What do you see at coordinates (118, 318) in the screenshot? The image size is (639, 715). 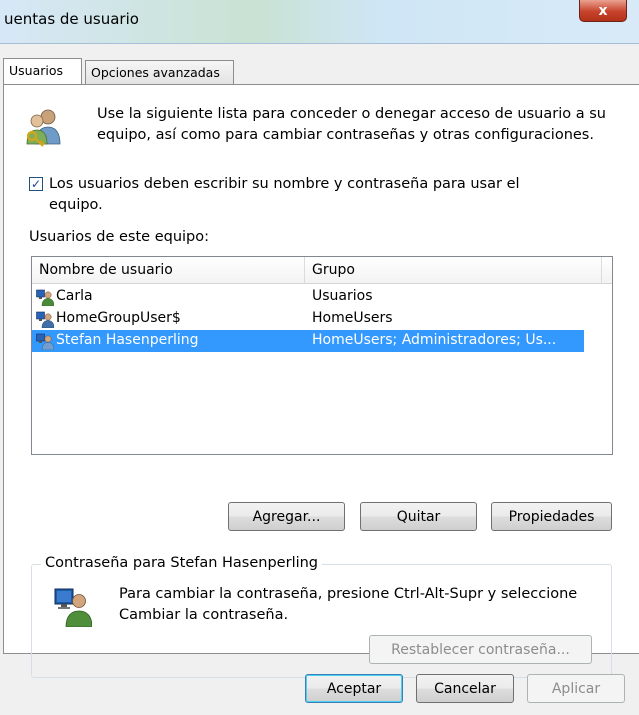 I see `cell-username: HomeGroupUser$` at bounding box center [118, 318].